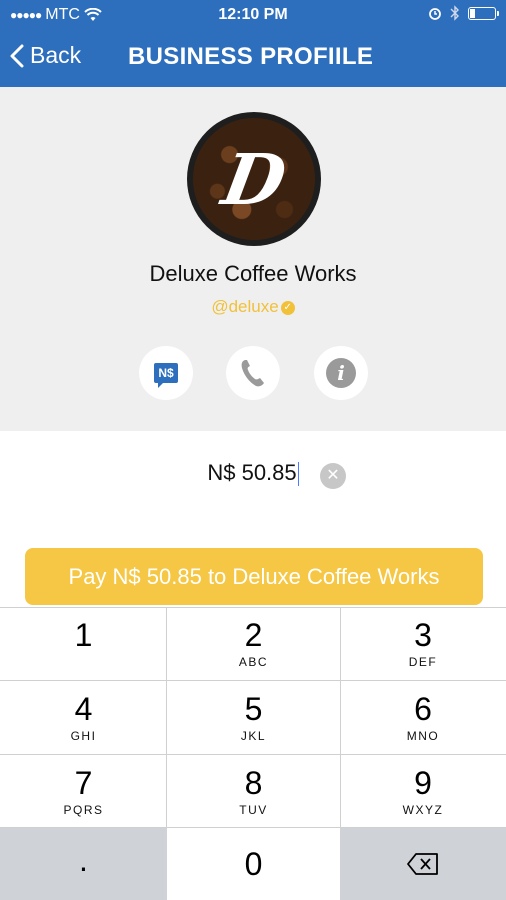 Image resolution: width=506 pixels, height=900 pixels. I want to click on business-logo: D, so click(254, 179).